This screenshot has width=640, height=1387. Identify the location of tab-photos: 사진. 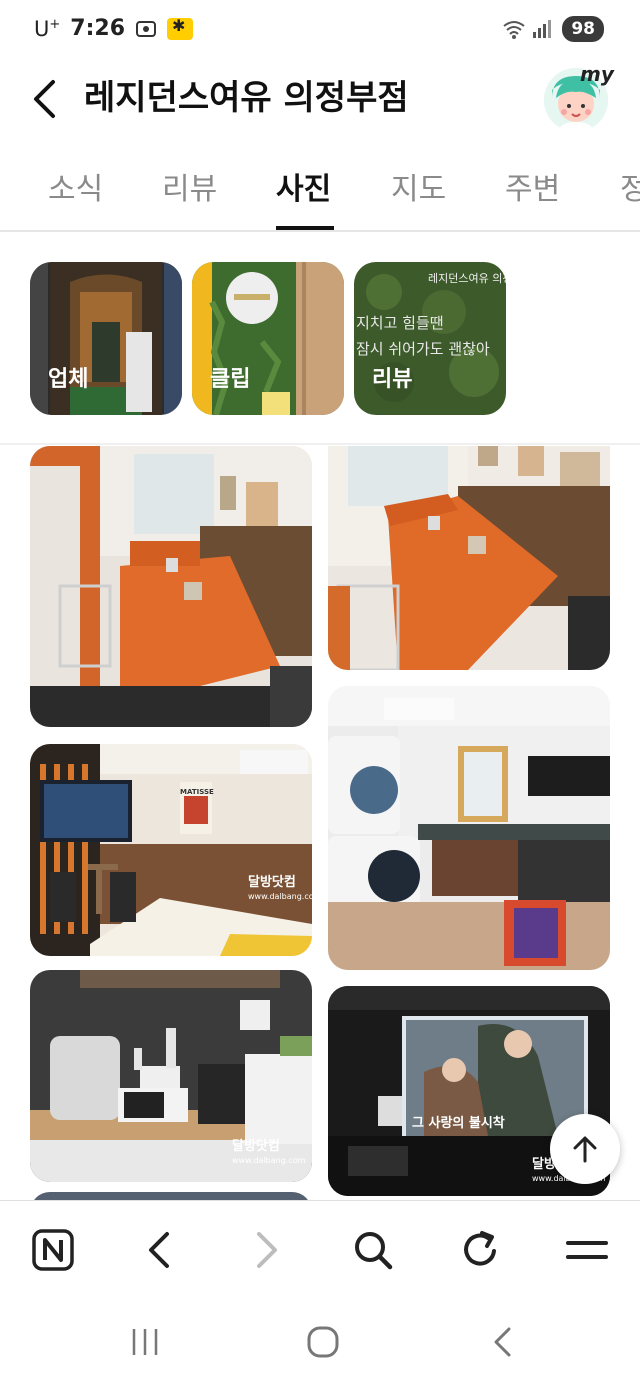
(303, 186).